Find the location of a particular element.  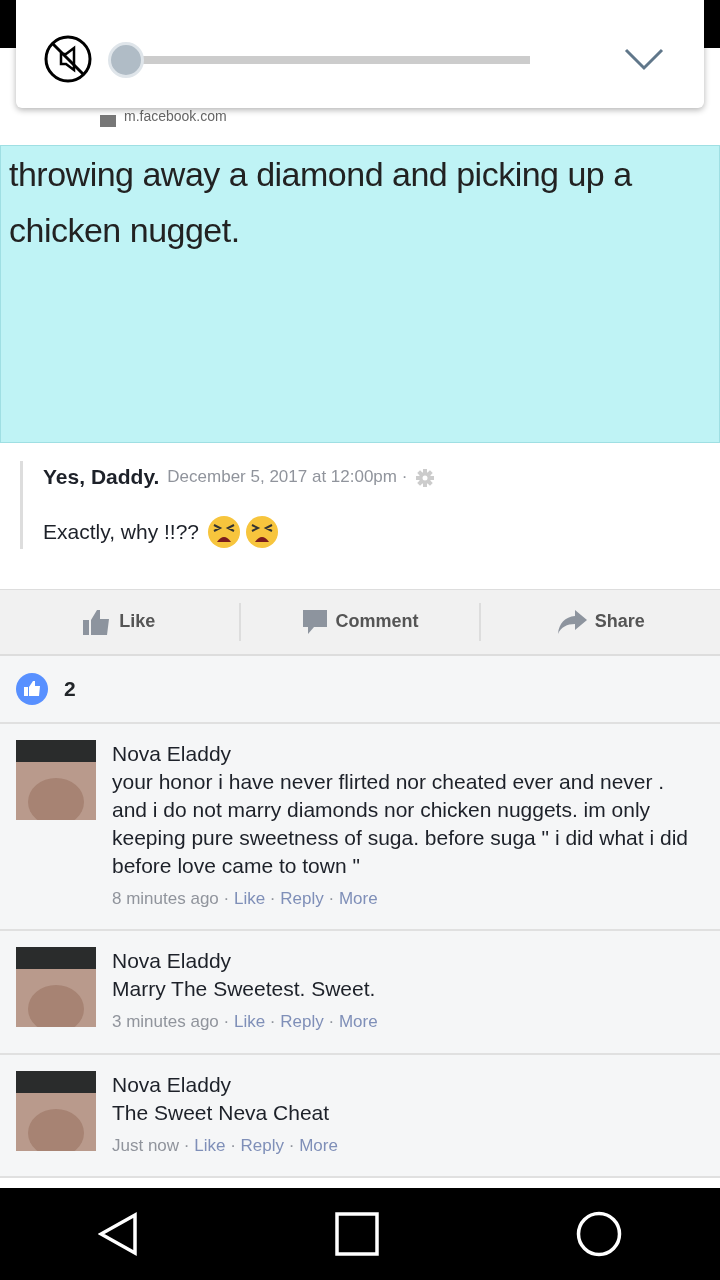

comment-text: The Sweet Neva Cheat is located at coordinates (221, 1112).